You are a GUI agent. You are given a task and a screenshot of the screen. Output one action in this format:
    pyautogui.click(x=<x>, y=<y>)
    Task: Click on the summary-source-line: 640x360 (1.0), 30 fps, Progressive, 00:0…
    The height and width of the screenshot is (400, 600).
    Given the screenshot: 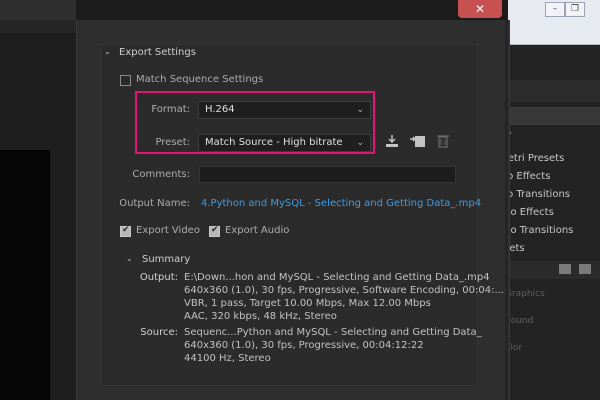 What is the action you would take?
    pyautogui.click(x=304, y=345)
    